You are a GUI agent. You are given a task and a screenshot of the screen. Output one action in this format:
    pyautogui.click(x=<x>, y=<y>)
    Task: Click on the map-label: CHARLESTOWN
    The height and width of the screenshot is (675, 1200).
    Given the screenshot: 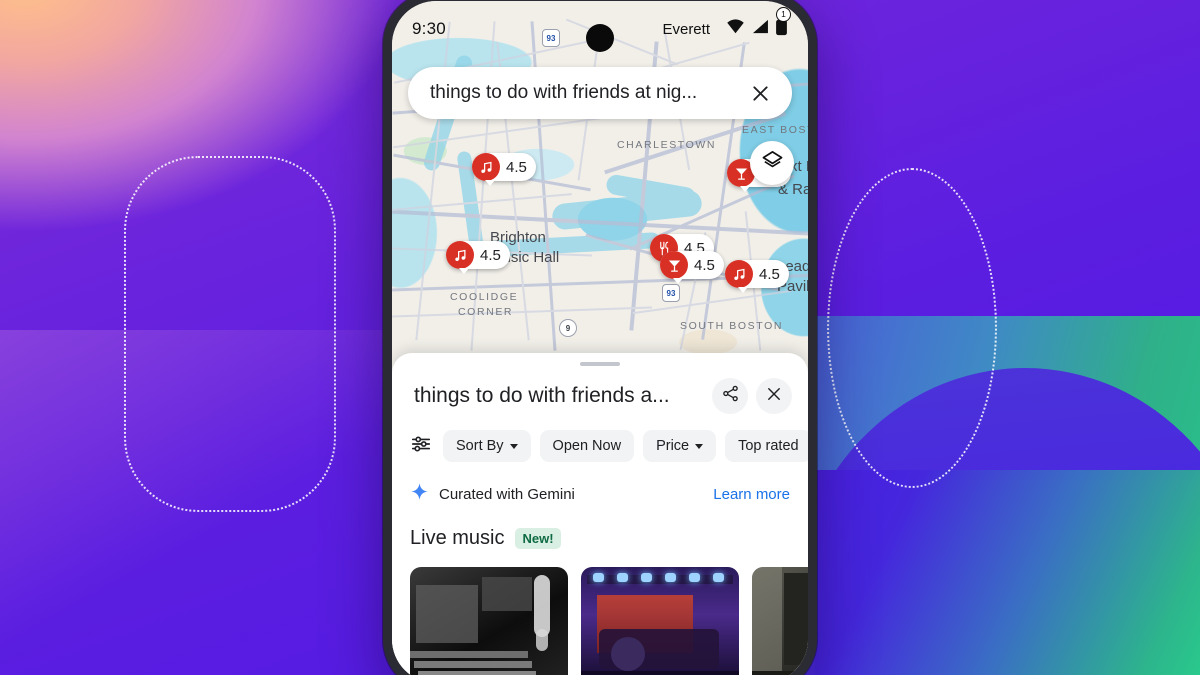 What is the action you would take?
    pyautogui.click(x=667, y=145)
    